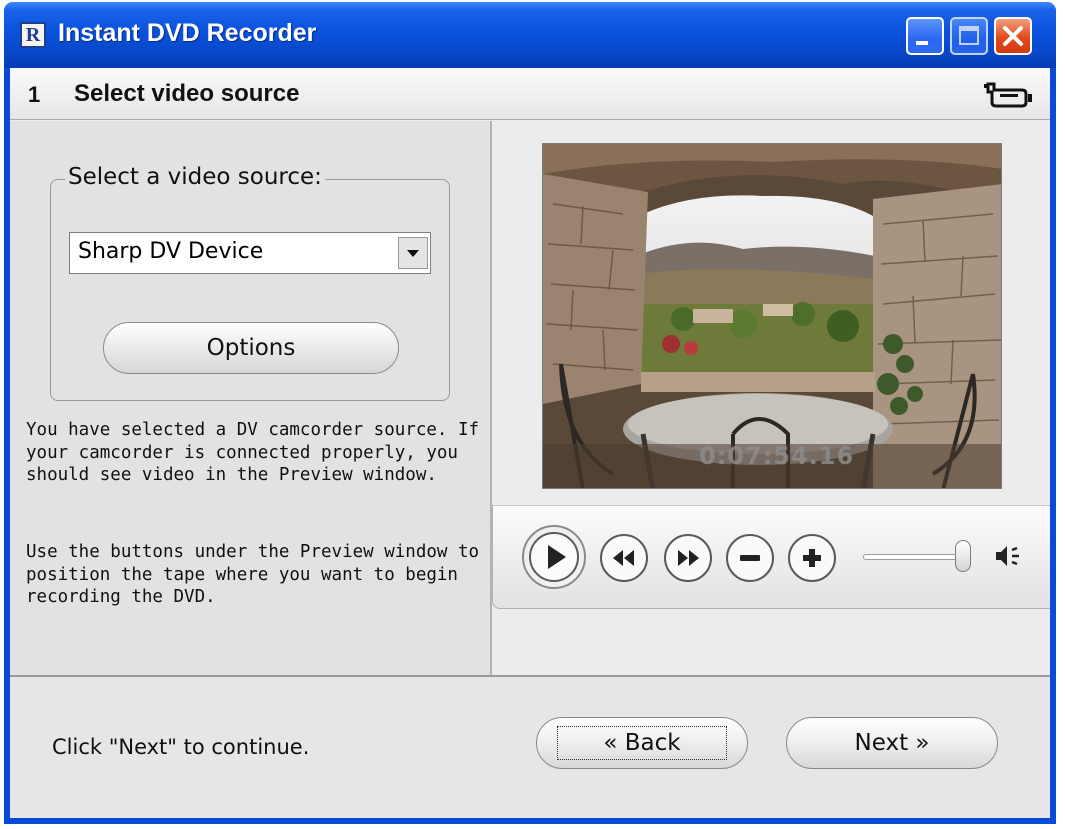  I want to click on next-button: Next », so click(892, 743).